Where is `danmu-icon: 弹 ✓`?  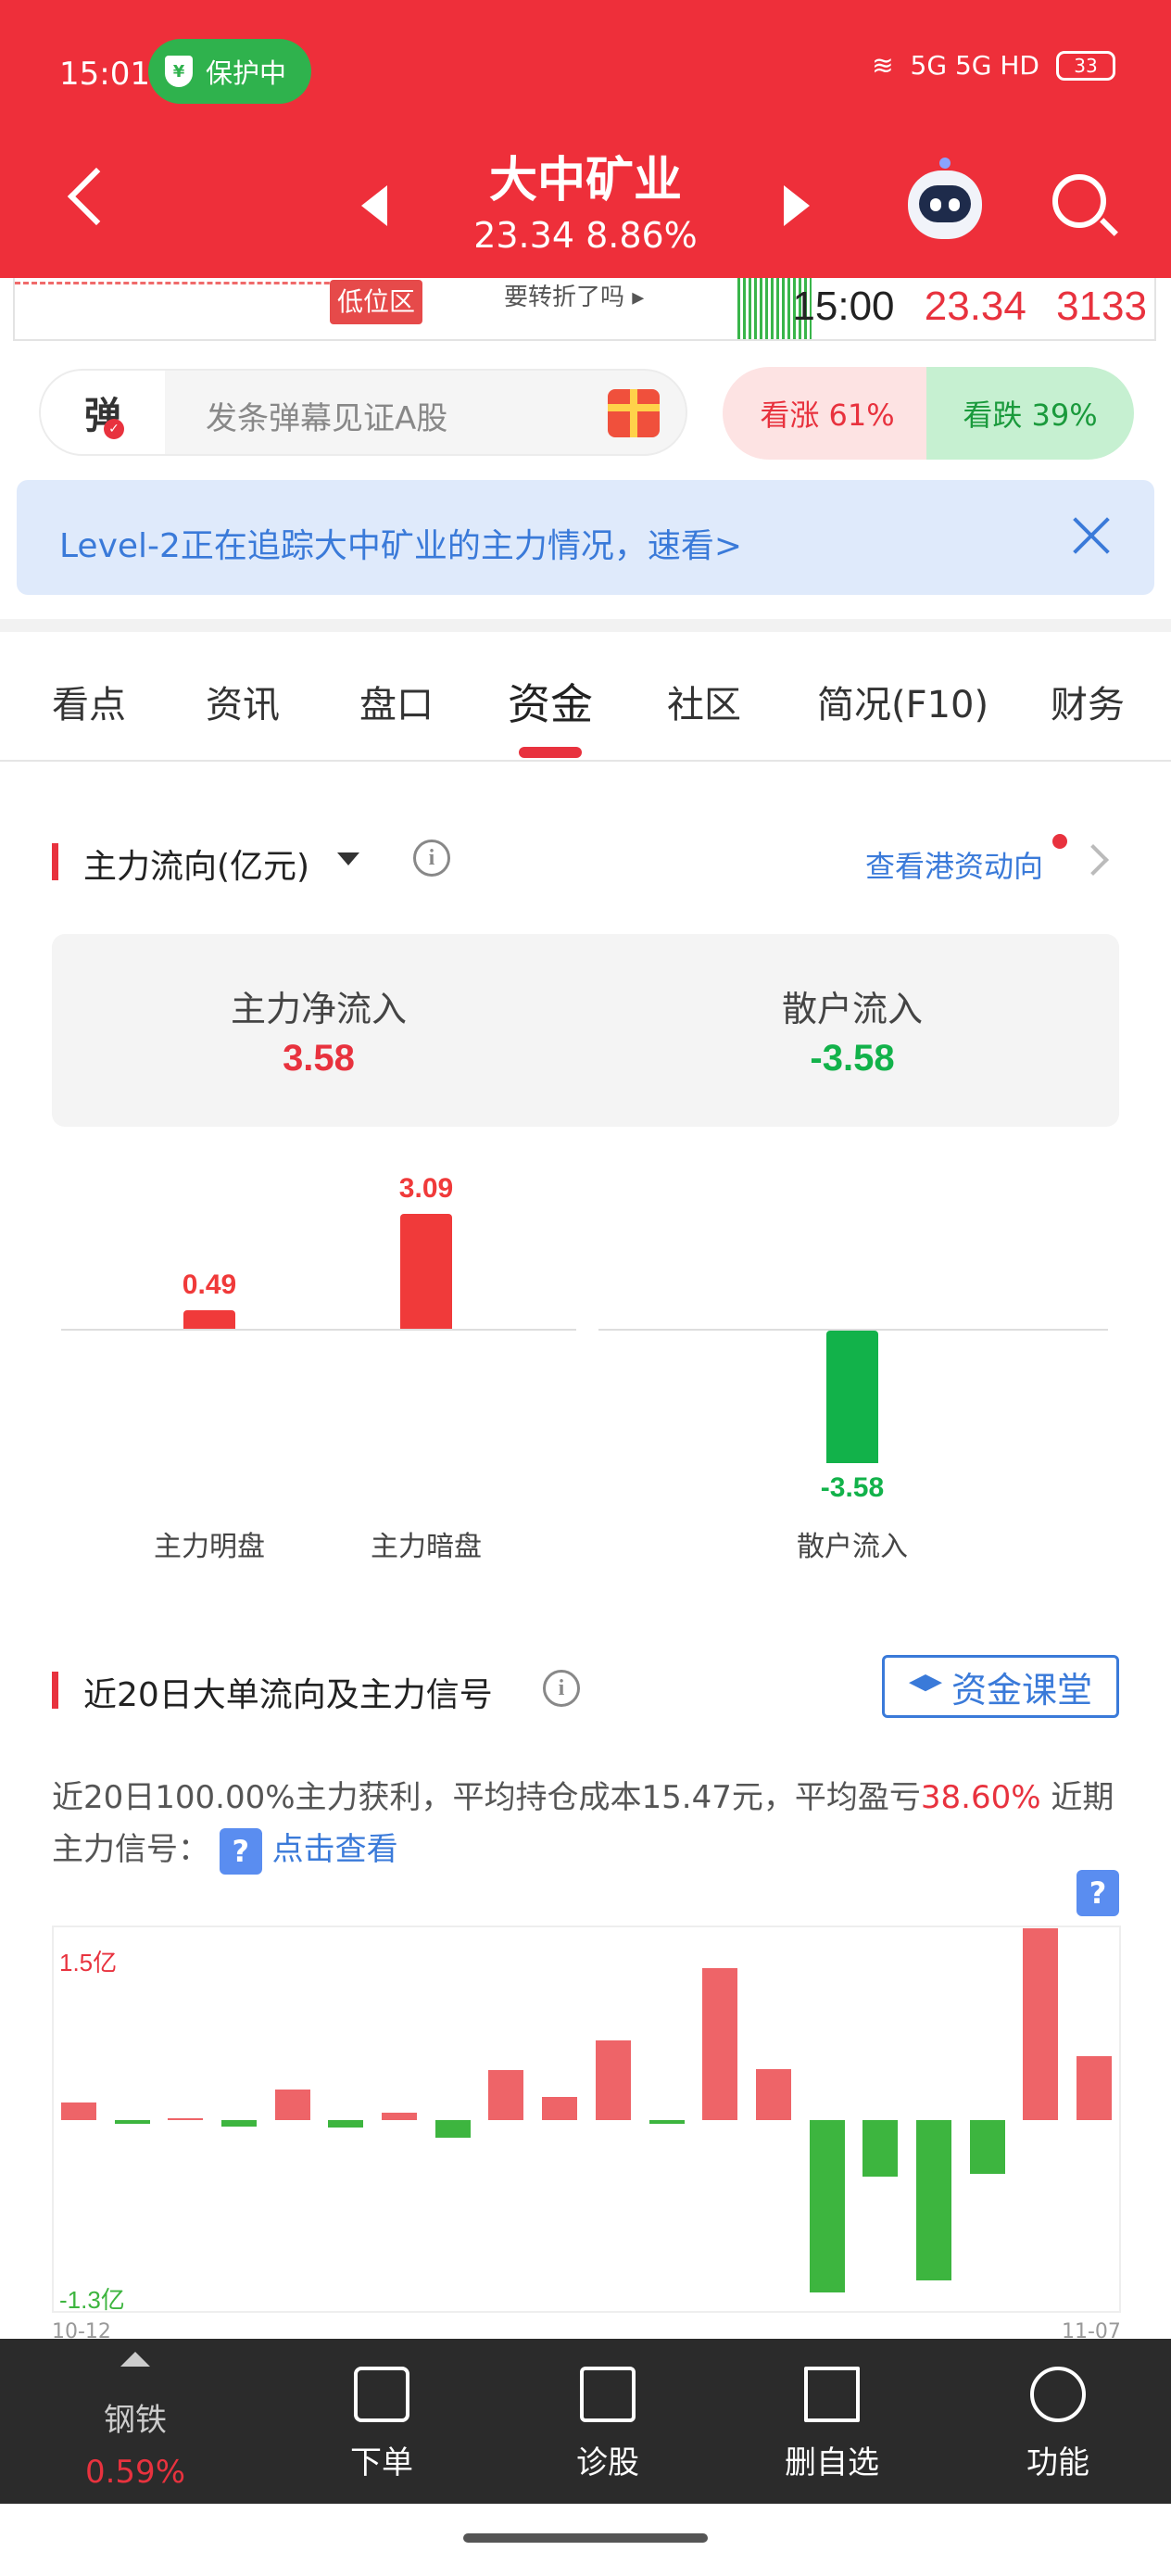
danmu-icon: 弹 ✓ is located at coordinates (103, 412).